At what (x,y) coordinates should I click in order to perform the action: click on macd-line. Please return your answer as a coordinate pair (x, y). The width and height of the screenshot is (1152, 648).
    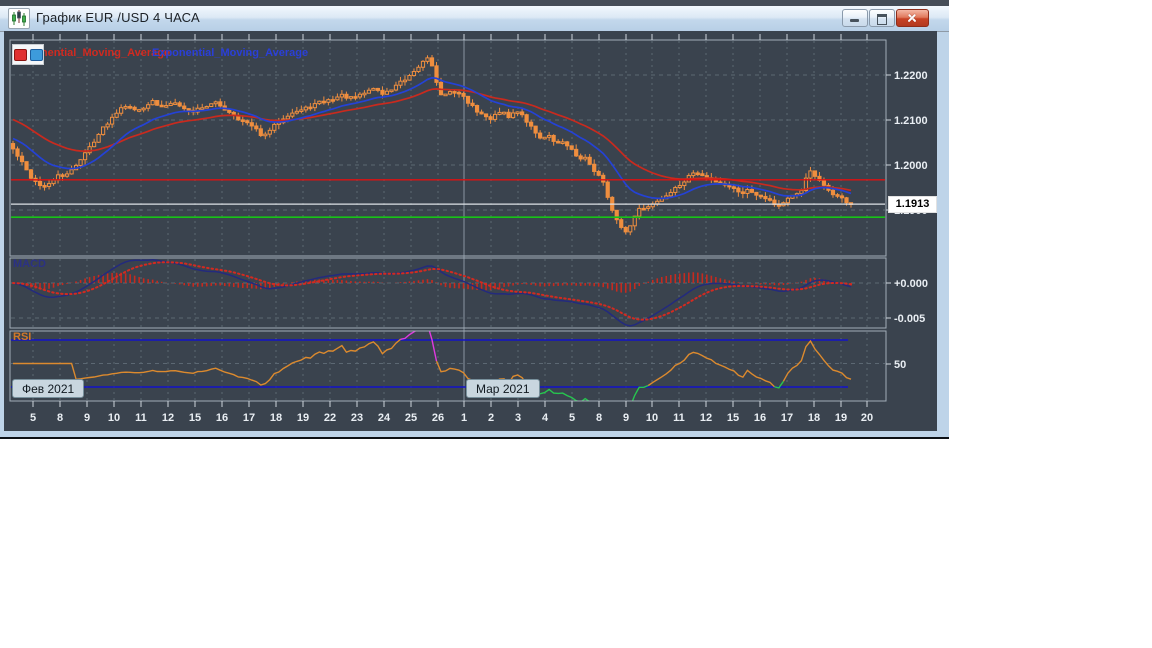
    Looking at the image, I should click on (432, 293).